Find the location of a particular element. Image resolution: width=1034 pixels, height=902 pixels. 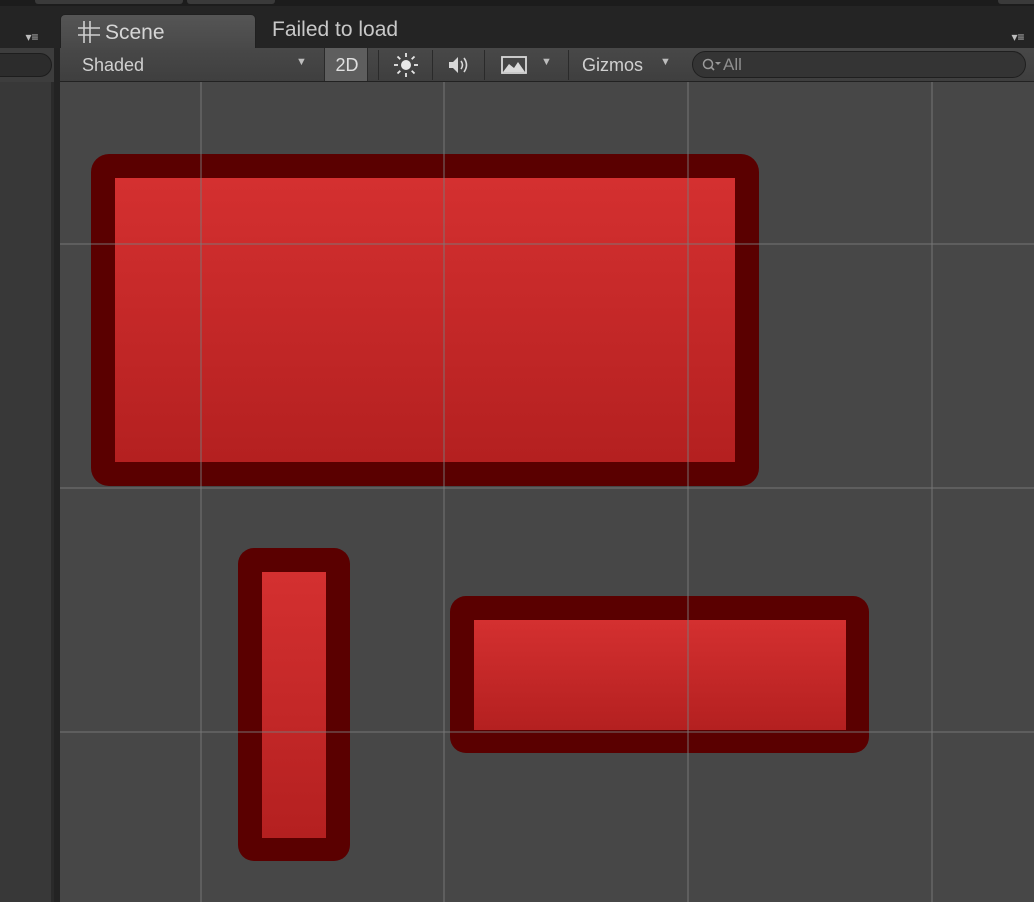

left-panel-menu-icon: ▾≡ is located at coordinates (32, 37).